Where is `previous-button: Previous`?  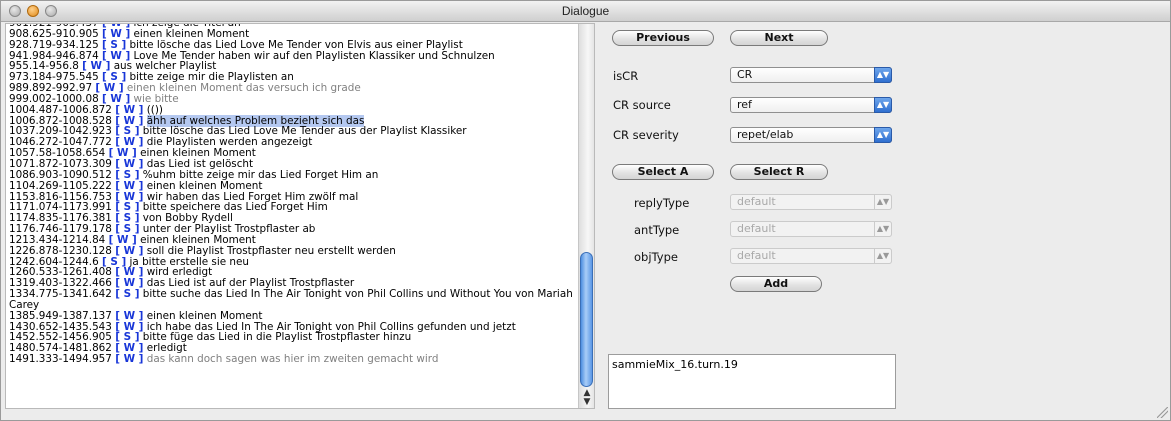 previous-button: Previous is located at coordinates (663, 38).